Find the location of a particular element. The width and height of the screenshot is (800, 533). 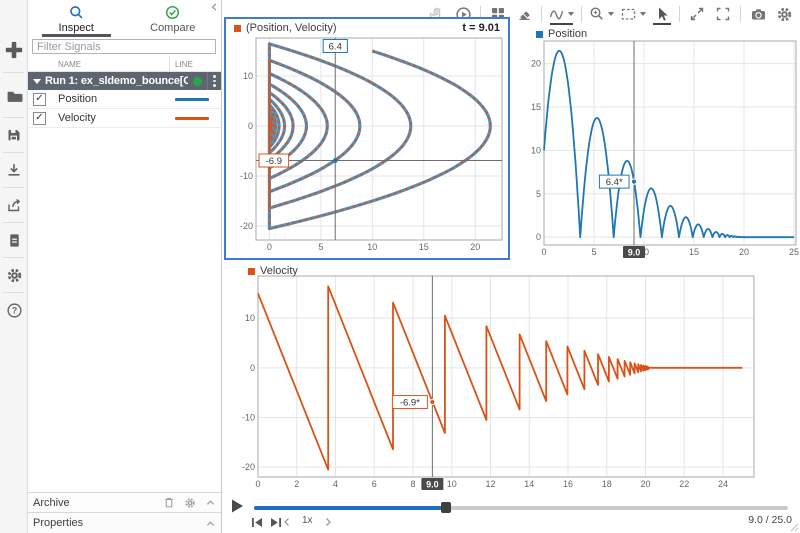

trash-icon is located at coordinates (169, 502).